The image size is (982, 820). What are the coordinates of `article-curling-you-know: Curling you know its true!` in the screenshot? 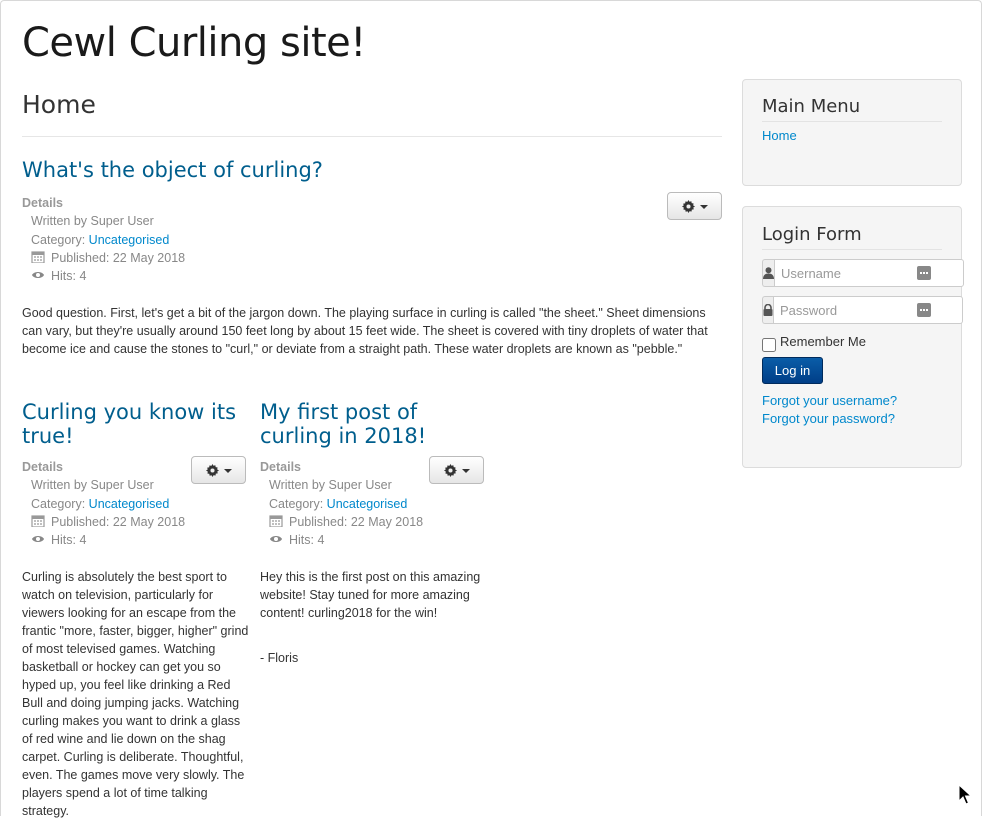 It's located at (134, 424).